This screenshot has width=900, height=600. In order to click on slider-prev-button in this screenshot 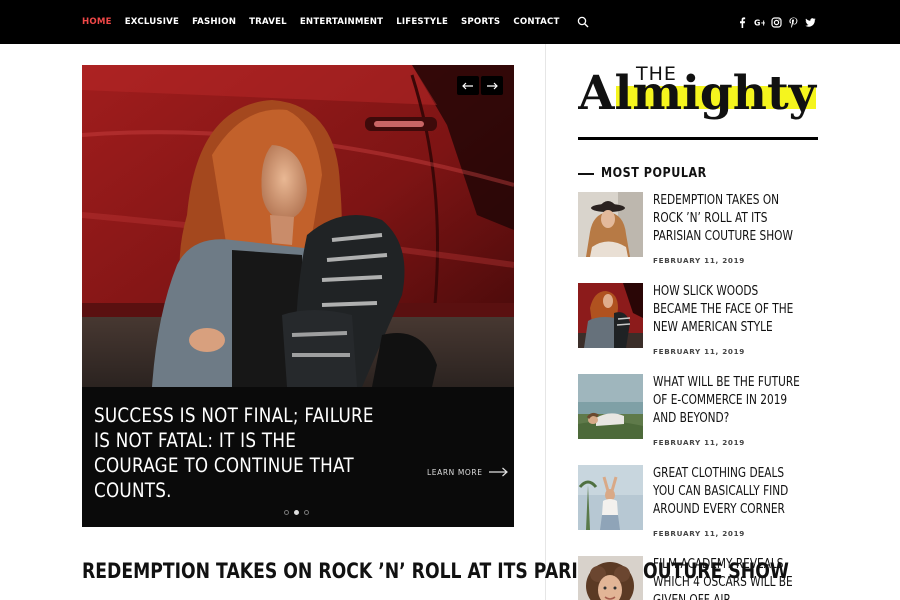, I will do `click(468, 85)`.